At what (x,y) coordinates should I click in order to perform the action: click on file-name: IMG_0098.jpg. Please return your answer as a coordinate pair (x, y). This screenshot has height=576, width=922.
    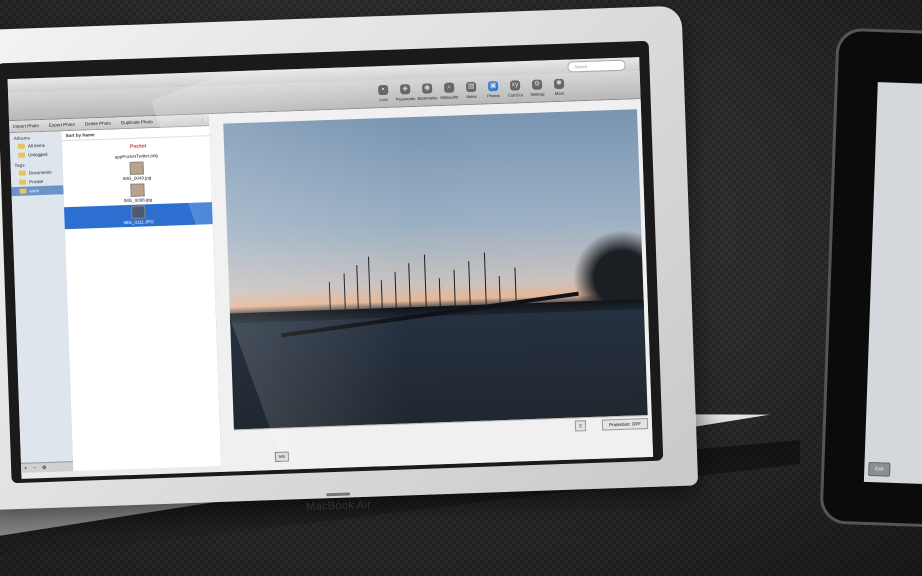
    Looking at the image, I should click on (138, 200).